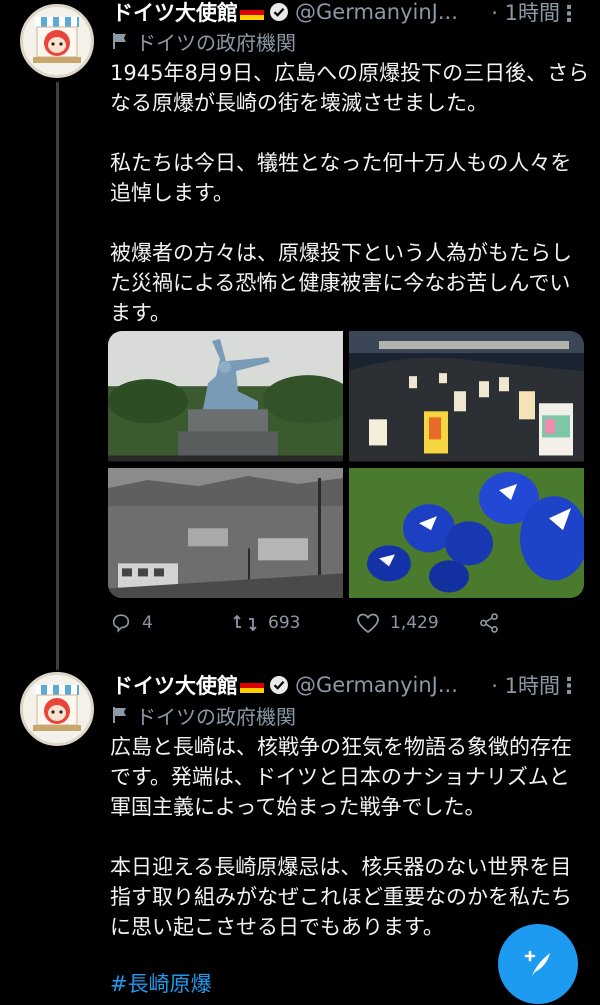 This screenshot has height=1005, width=600. What do you see at coordinates (245, 623) in the screenshot?
I see `retweet-icon` at bounding box center [245, 623].